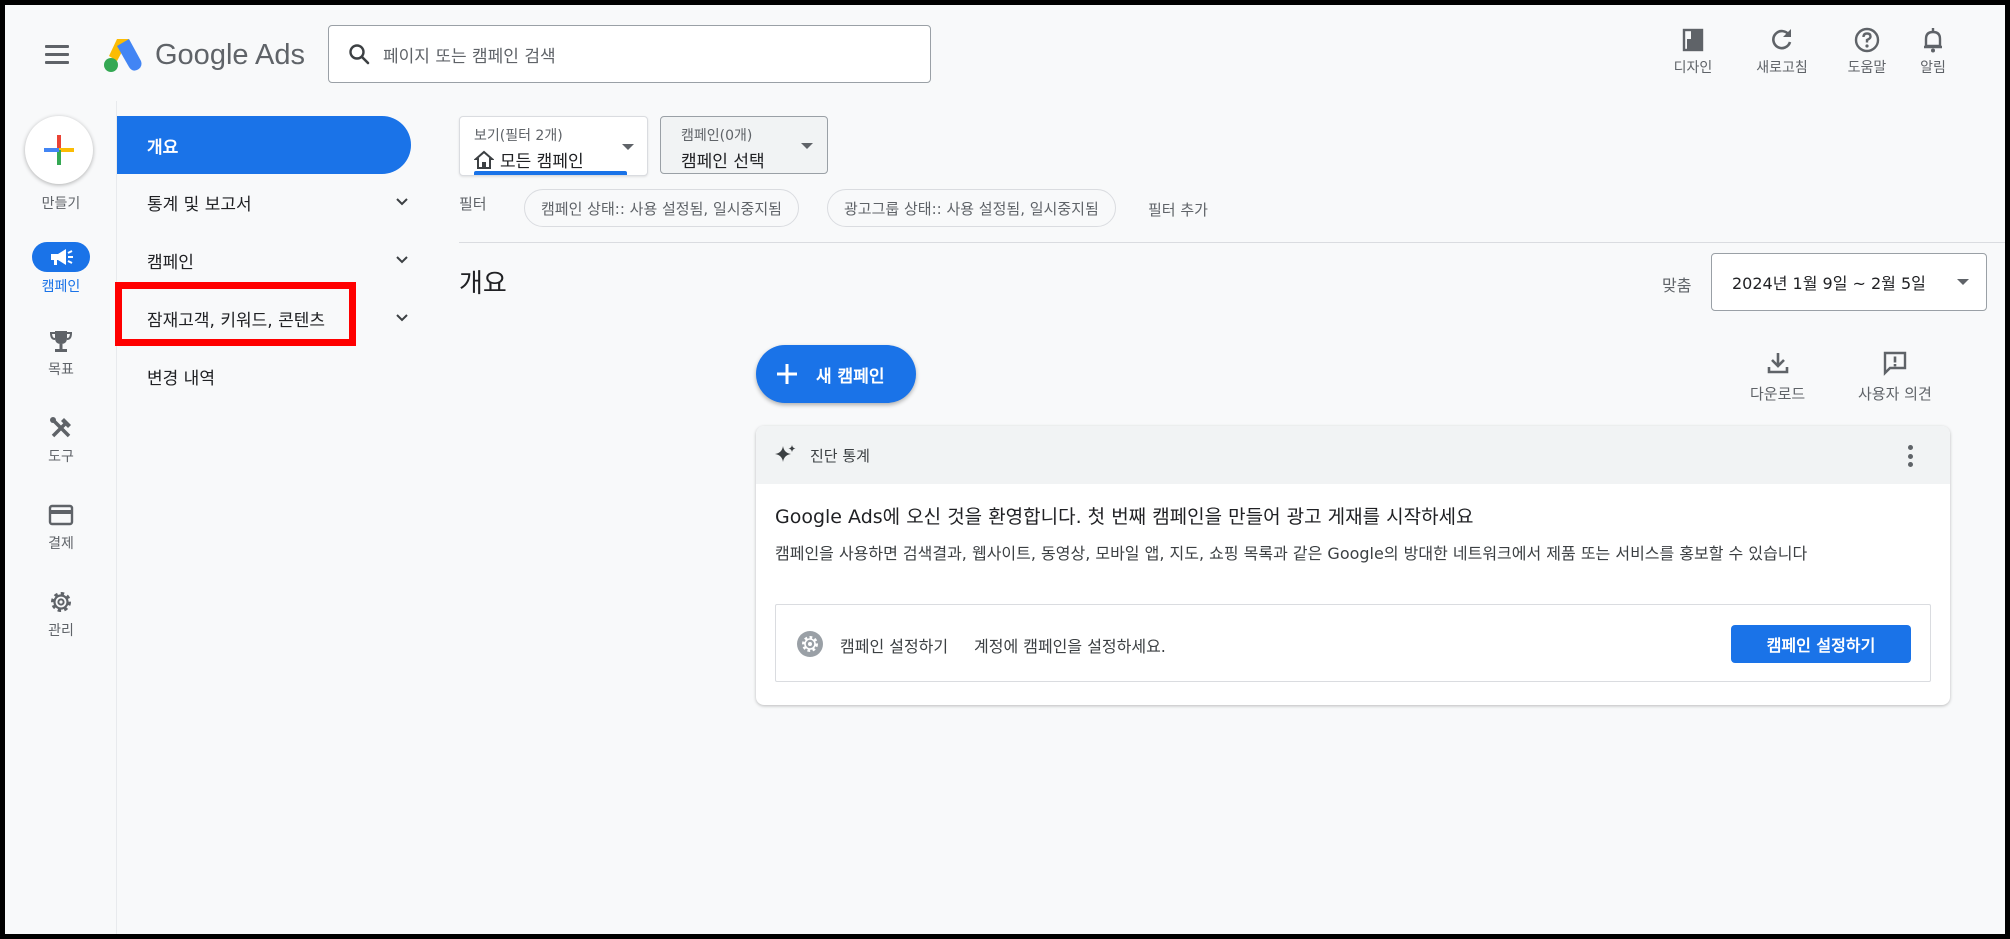 Image resolution: width=2010 pixels, height=939 pixels. Describe the element at coordinates (61, 287) in the screenshot. I see `rail-label-campaigns: 캠페인` at that location.